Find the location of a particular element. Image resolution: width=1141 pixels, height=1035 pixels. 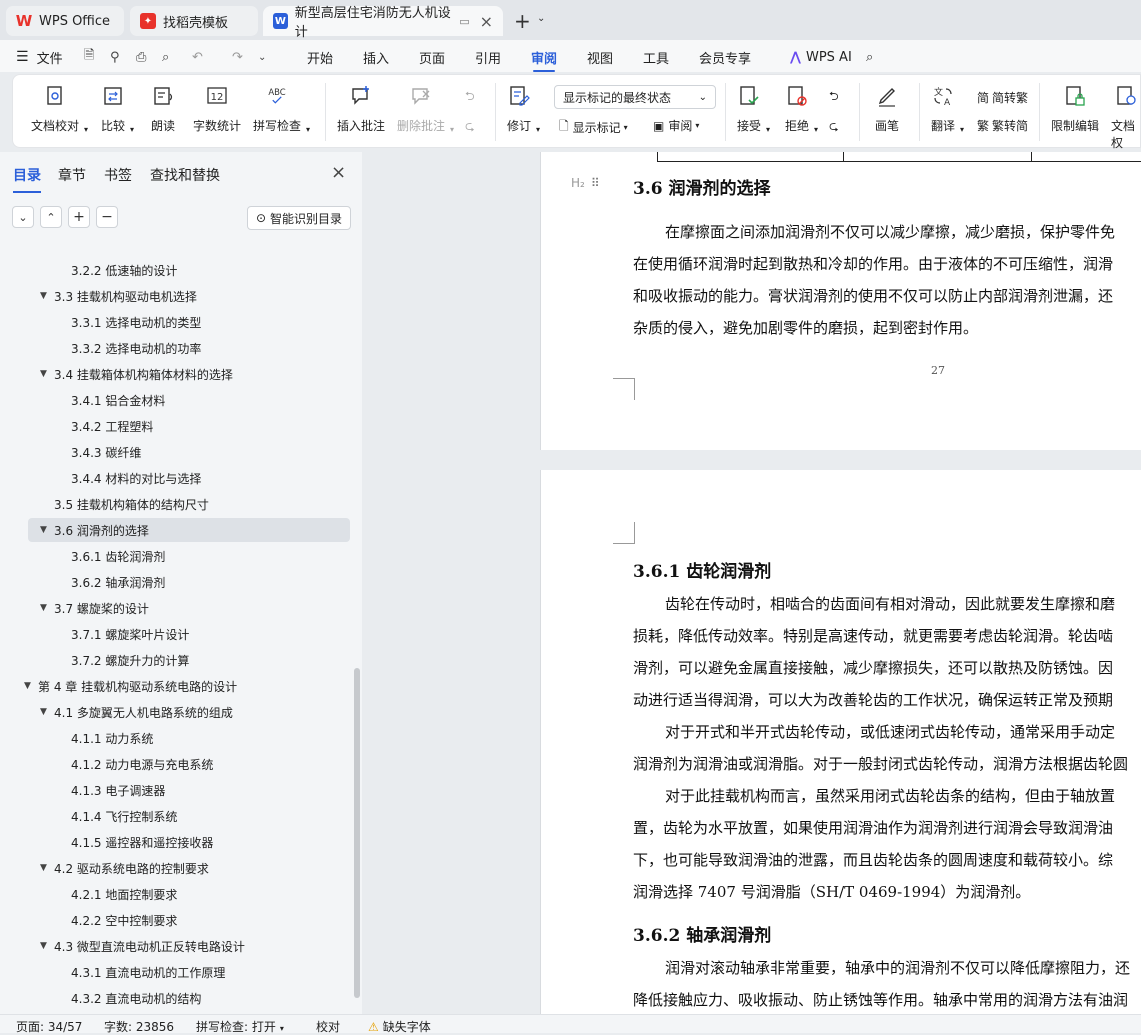

toc-item: ▼ 第 4 章 挂载机构驱动系统电路的设计 is located at coordinates (130, 686).